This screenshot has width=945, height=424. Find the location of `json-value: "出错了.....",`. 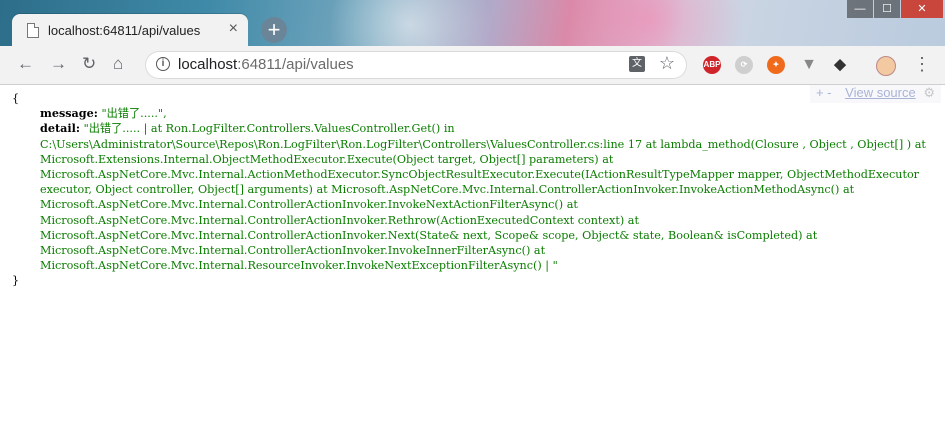

json-value: "出错了.....", is located at coordinates (134, 114).